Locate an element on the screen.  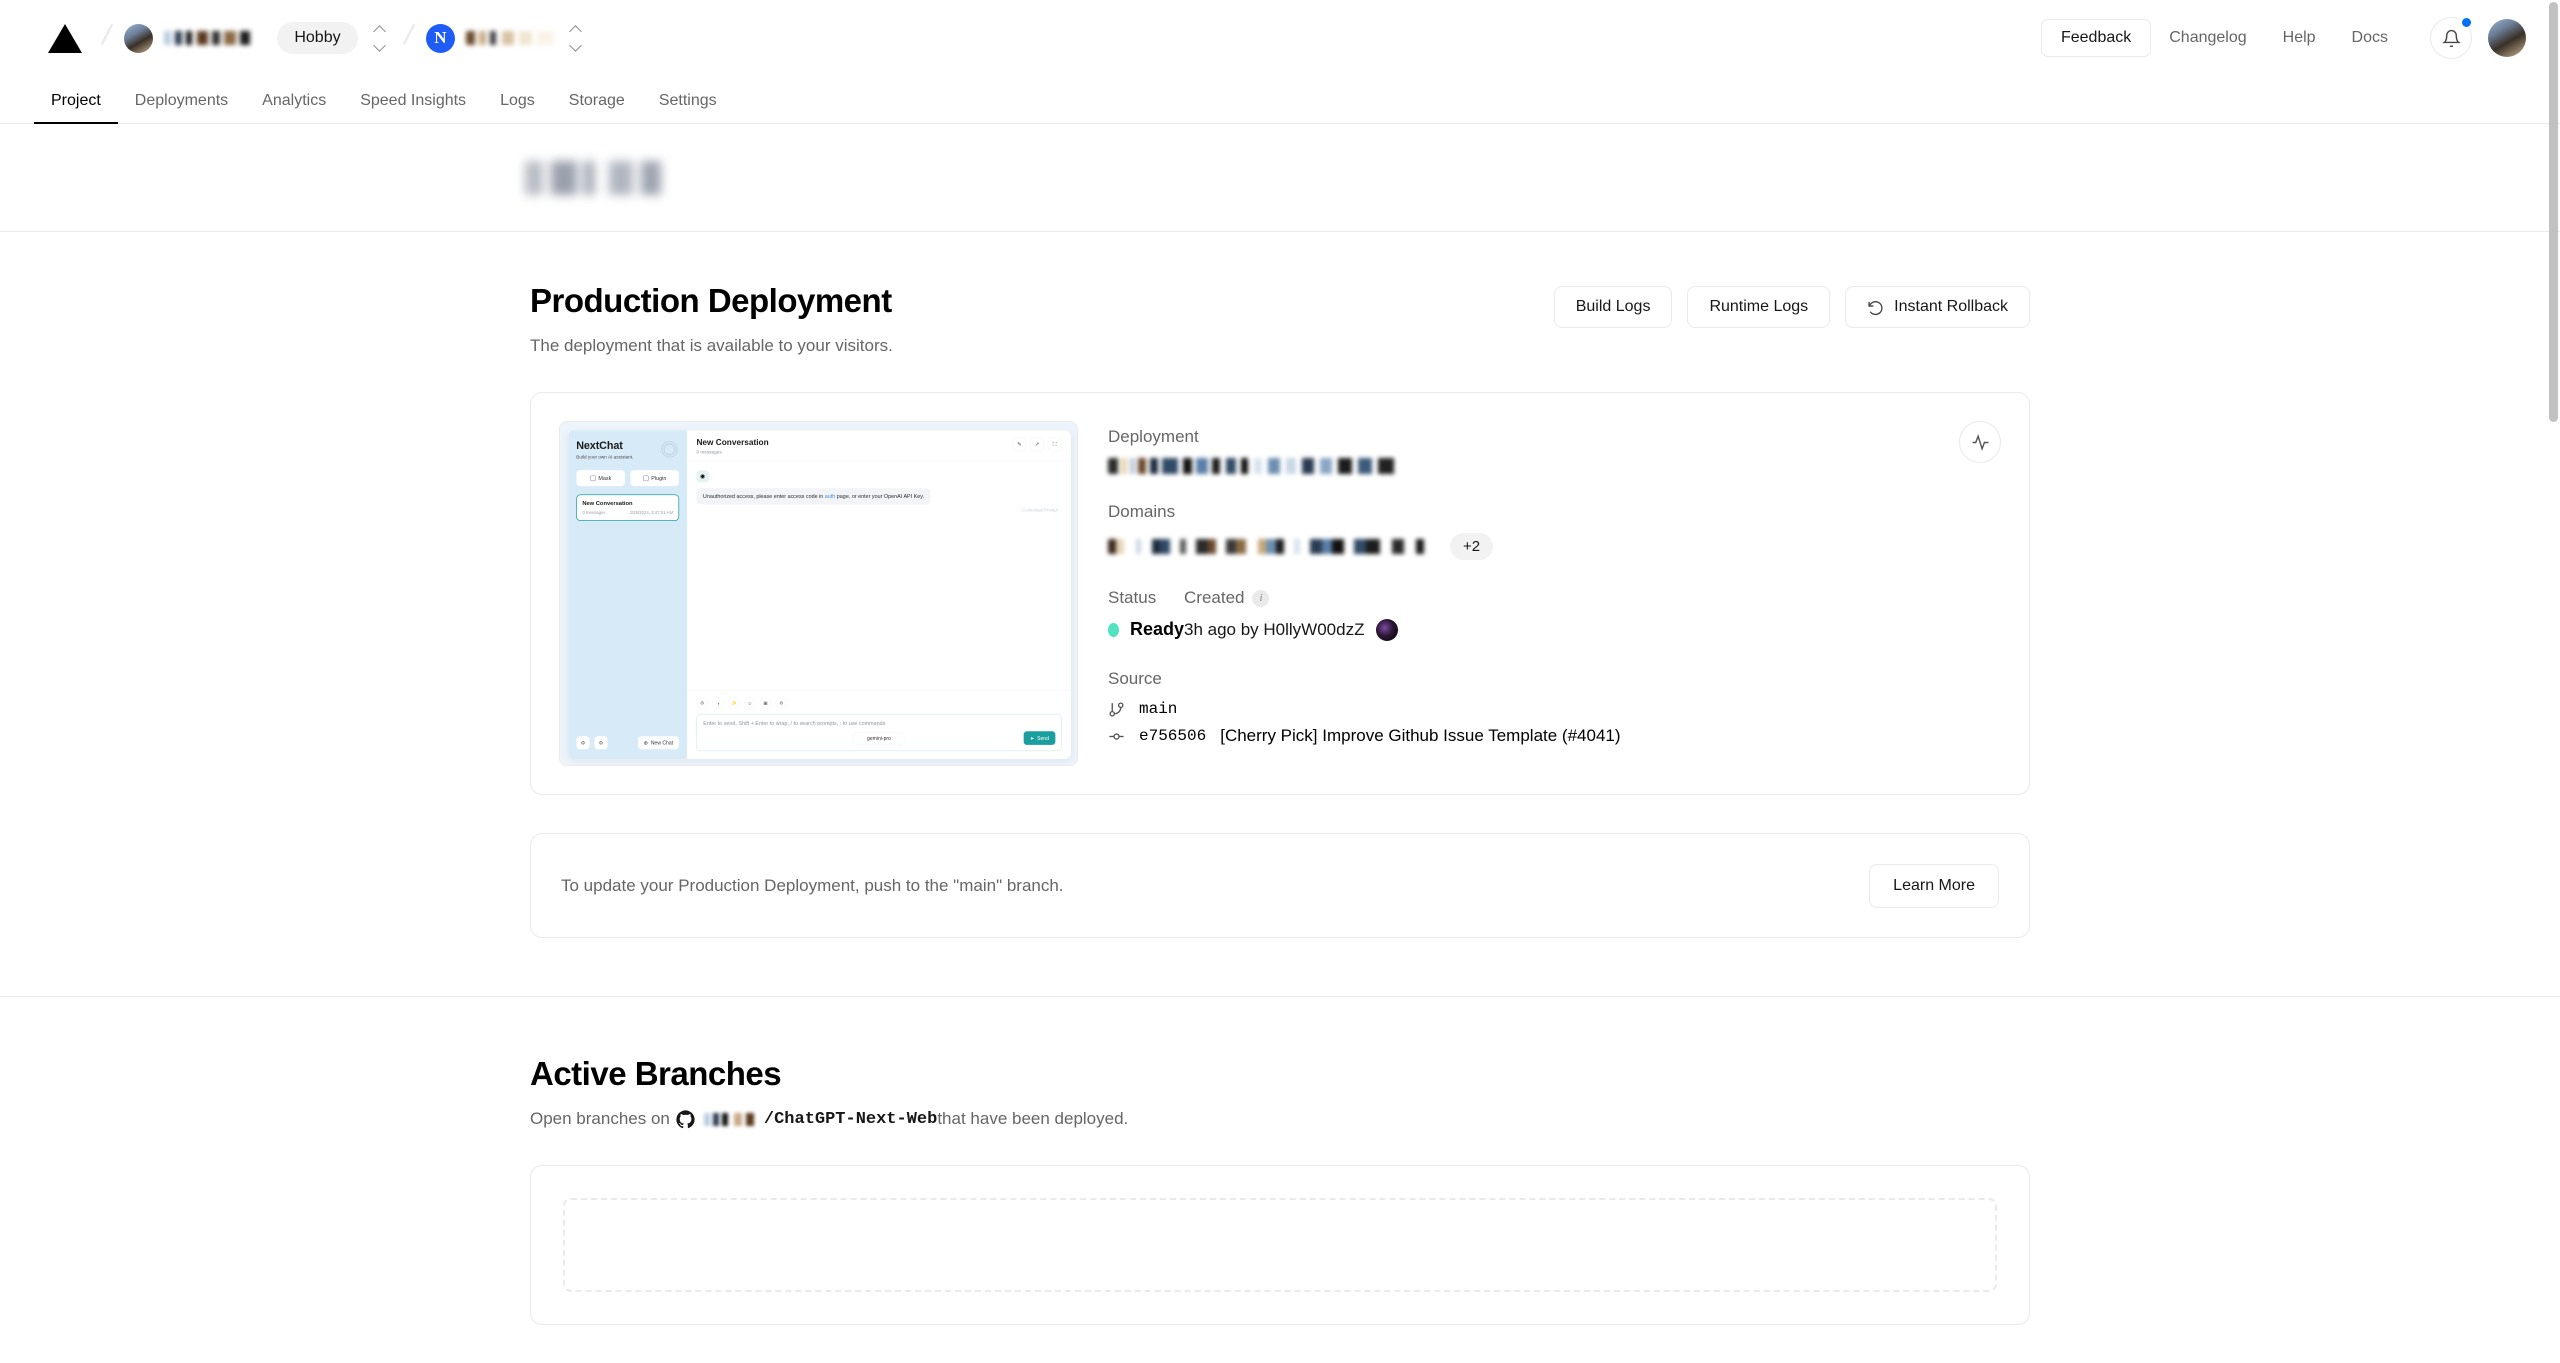
settings-tool-icon: ⚙ is located at coordinates (702, 703).